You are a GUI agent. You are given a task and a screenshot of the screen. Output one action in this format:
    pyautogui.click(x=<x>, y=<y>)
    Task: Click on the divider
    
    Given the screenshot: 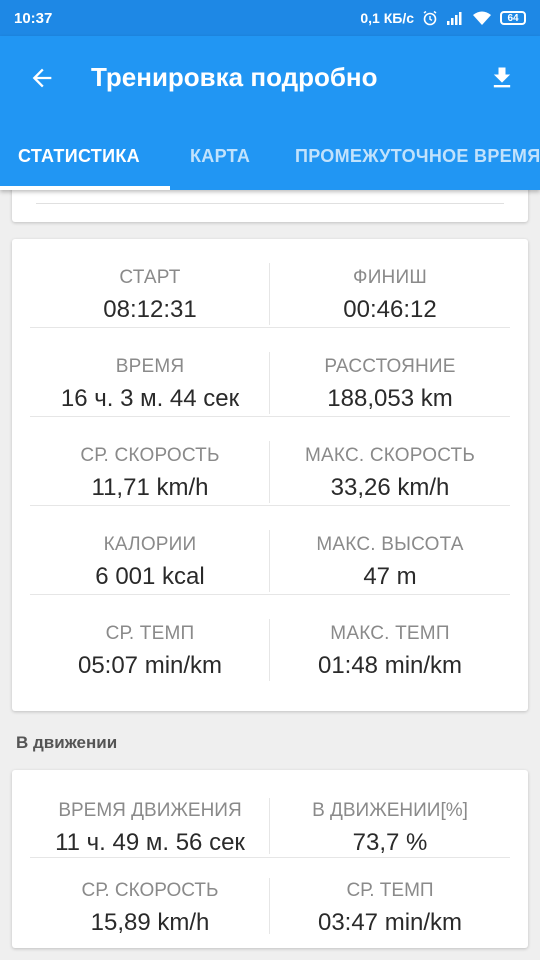 What is the action you would take?
    pyautogui.click(x=270, y=203)
    